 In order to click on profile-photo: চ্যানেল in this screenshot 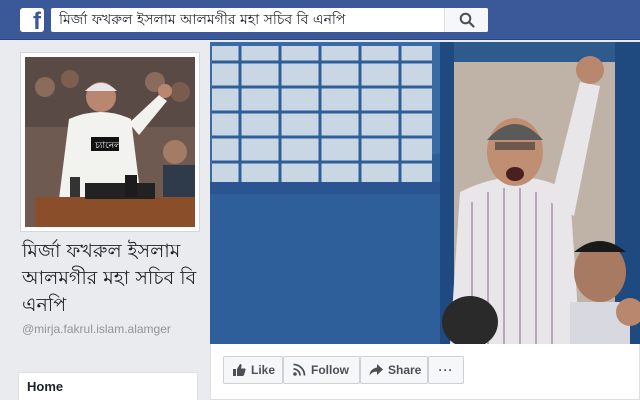, I will do `click(110, 142)`.